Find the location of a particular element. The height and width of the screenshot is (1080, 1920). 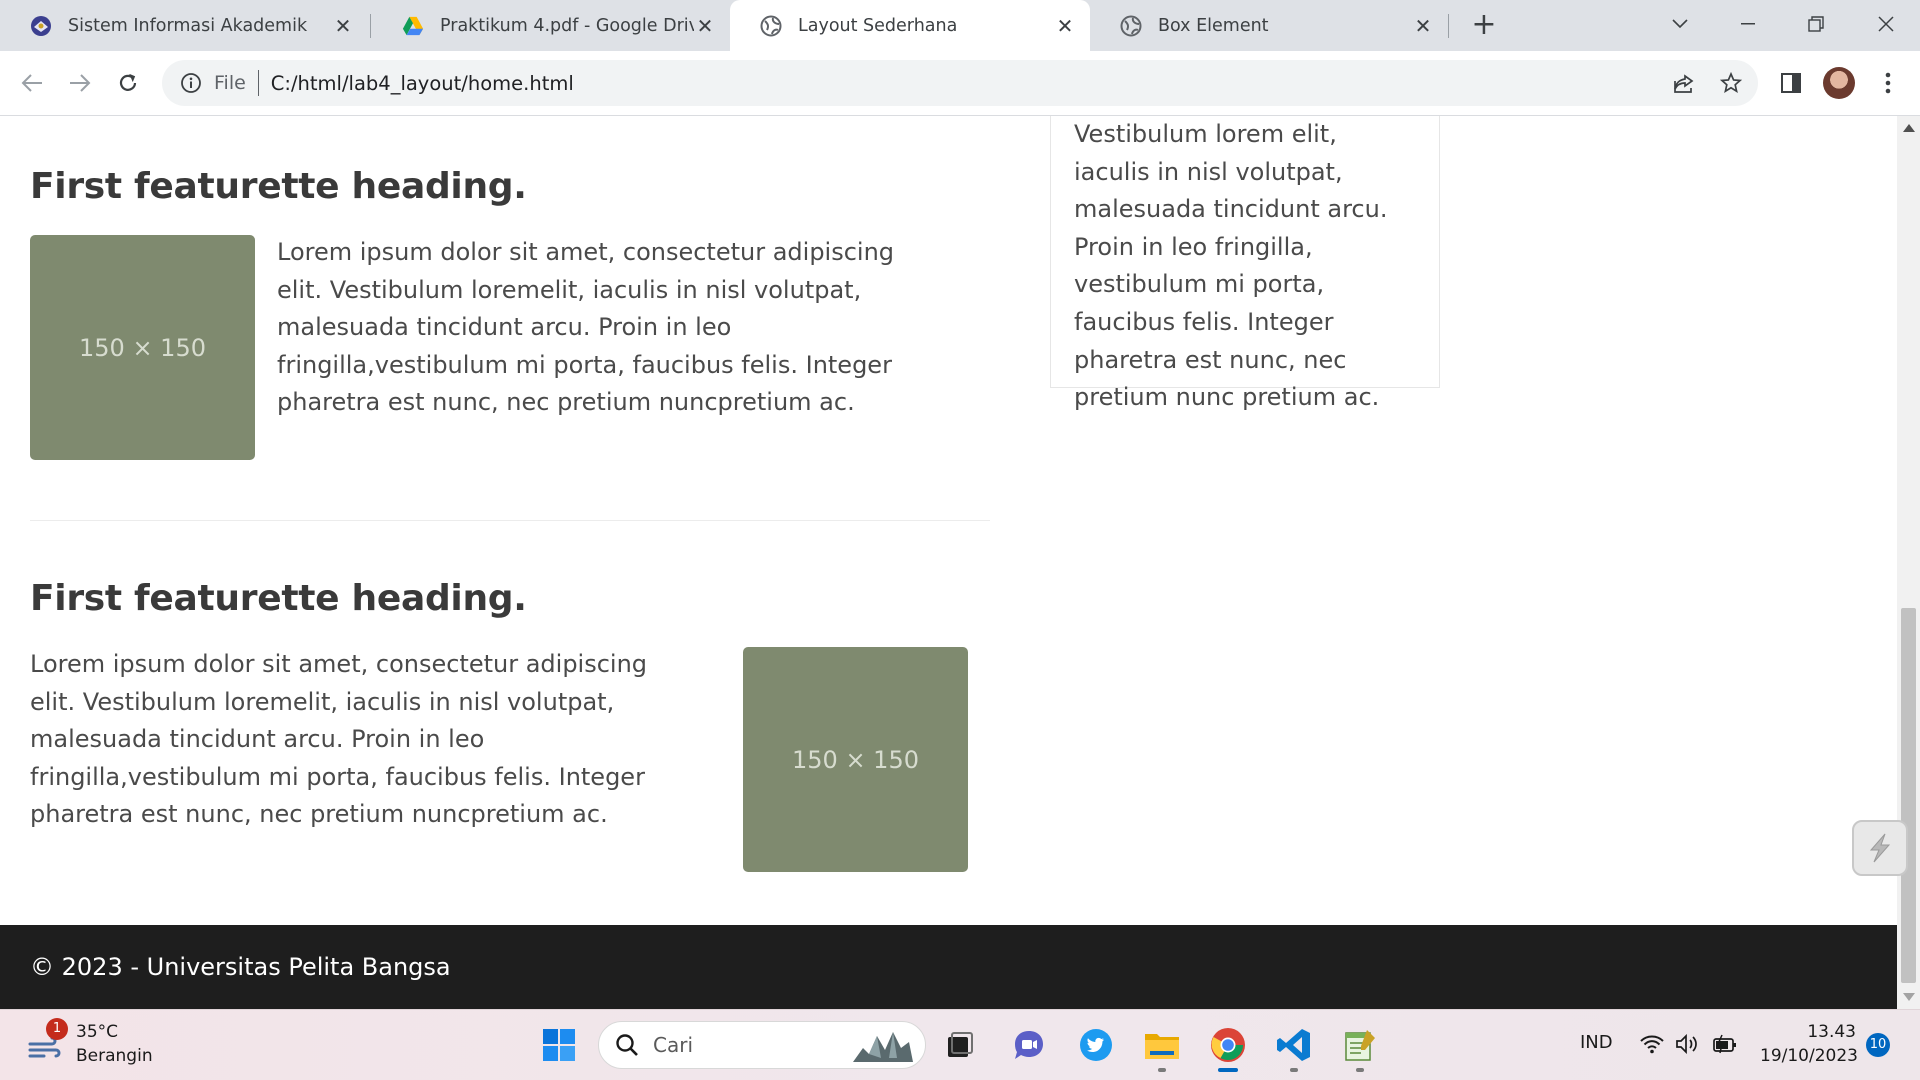

twitter-icon is located at coordinates (1096, 1045).